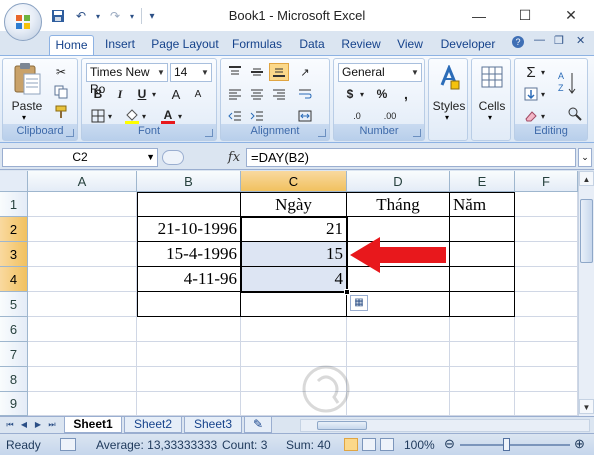  What do you see at coordinates (491, 99) in the screenshot?
I see `cells-group: Cells ▾` at bounding box center [491, 99].